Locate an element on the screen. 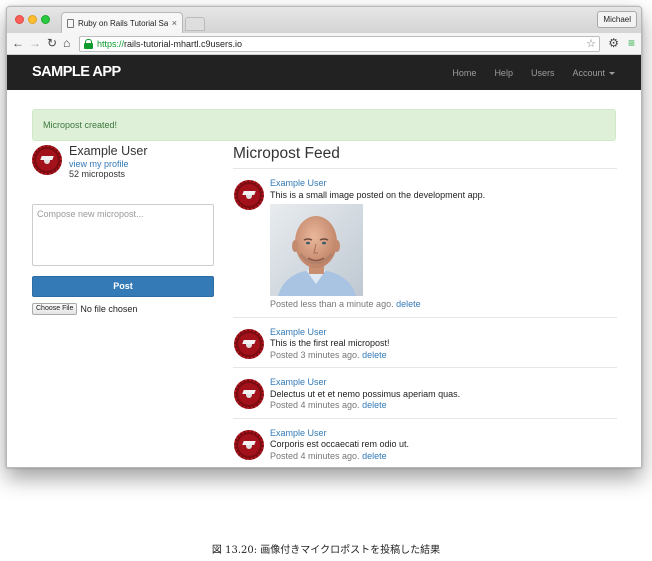  post-meta: Posted 3 minutes ago. delete is located at coordinates (443, 356).